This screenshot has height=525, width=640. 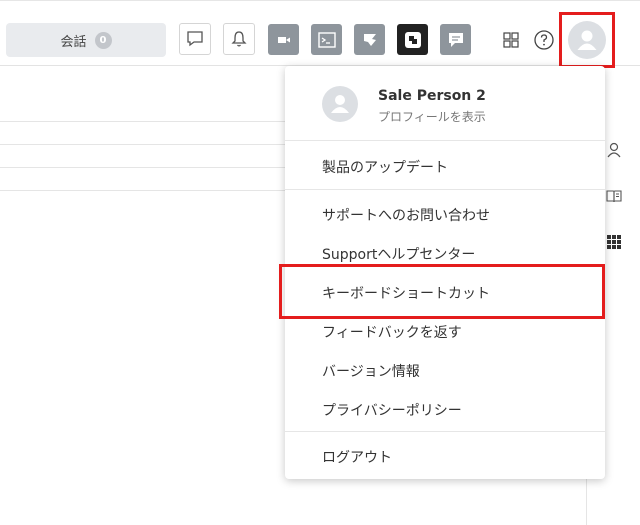 I want to click on chat-bubble-icon, so click(x=195, y=39).